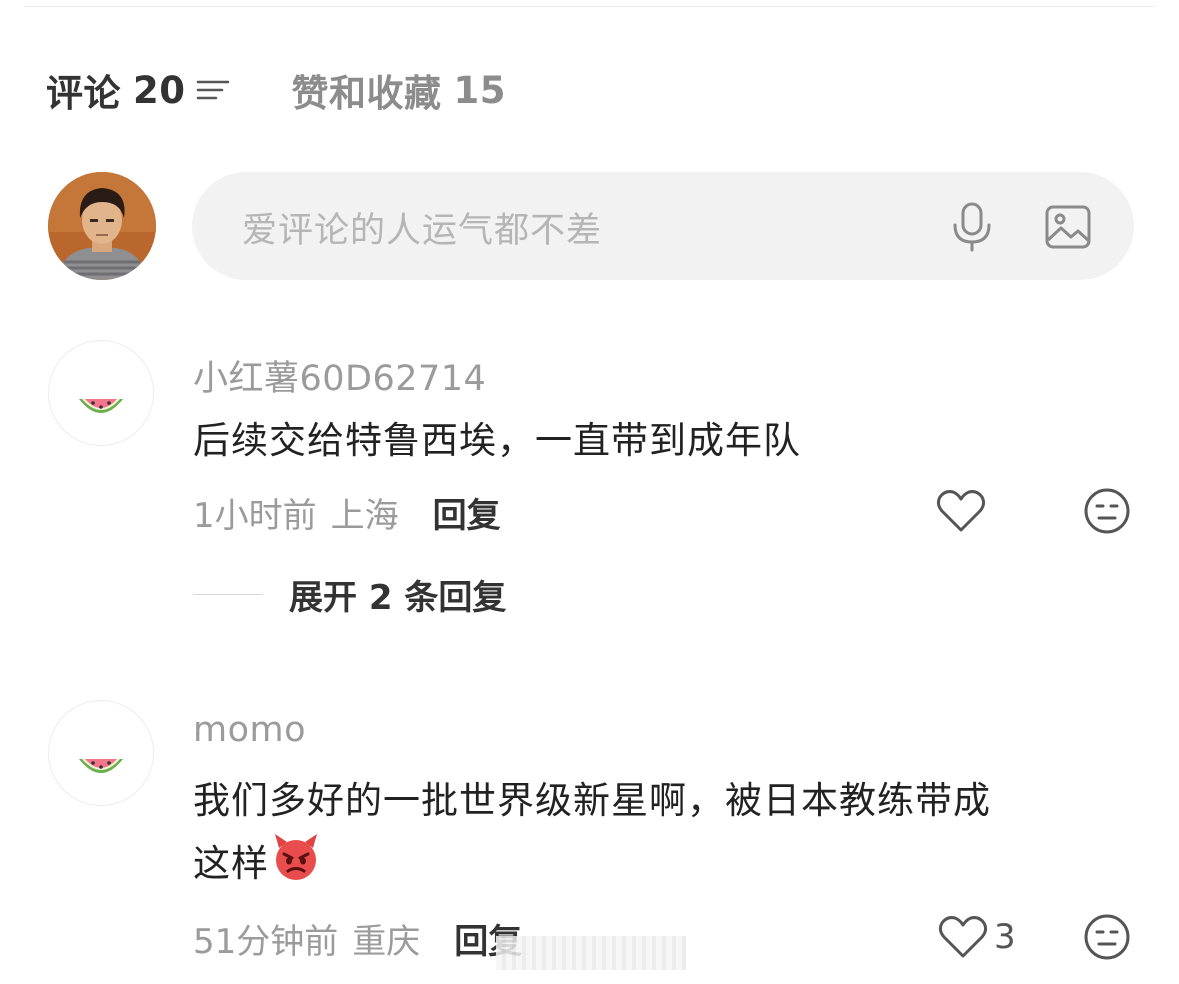 This screenshot has height=984, width=1179. I want to click on comment-time: 1小时前, so click(255, 516).